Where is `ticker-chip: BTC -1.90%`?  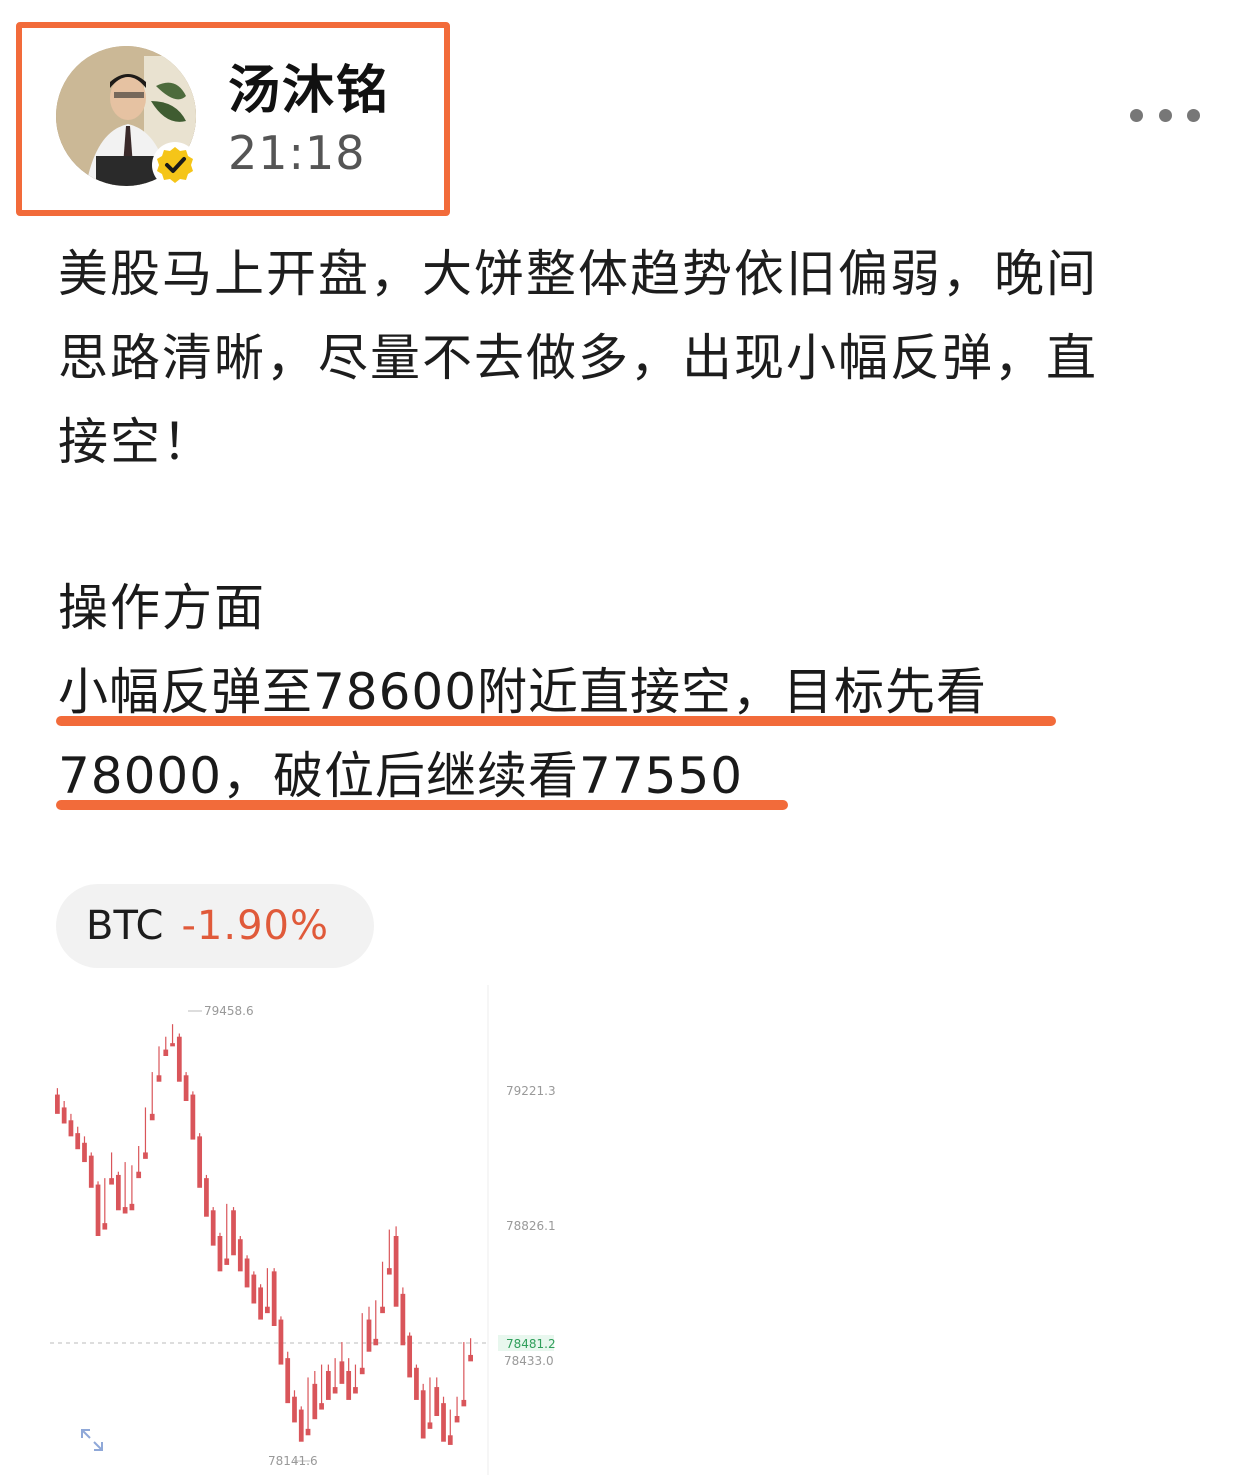
ticker-chip: BTC -1.90% is located at coordinates (215, 926).